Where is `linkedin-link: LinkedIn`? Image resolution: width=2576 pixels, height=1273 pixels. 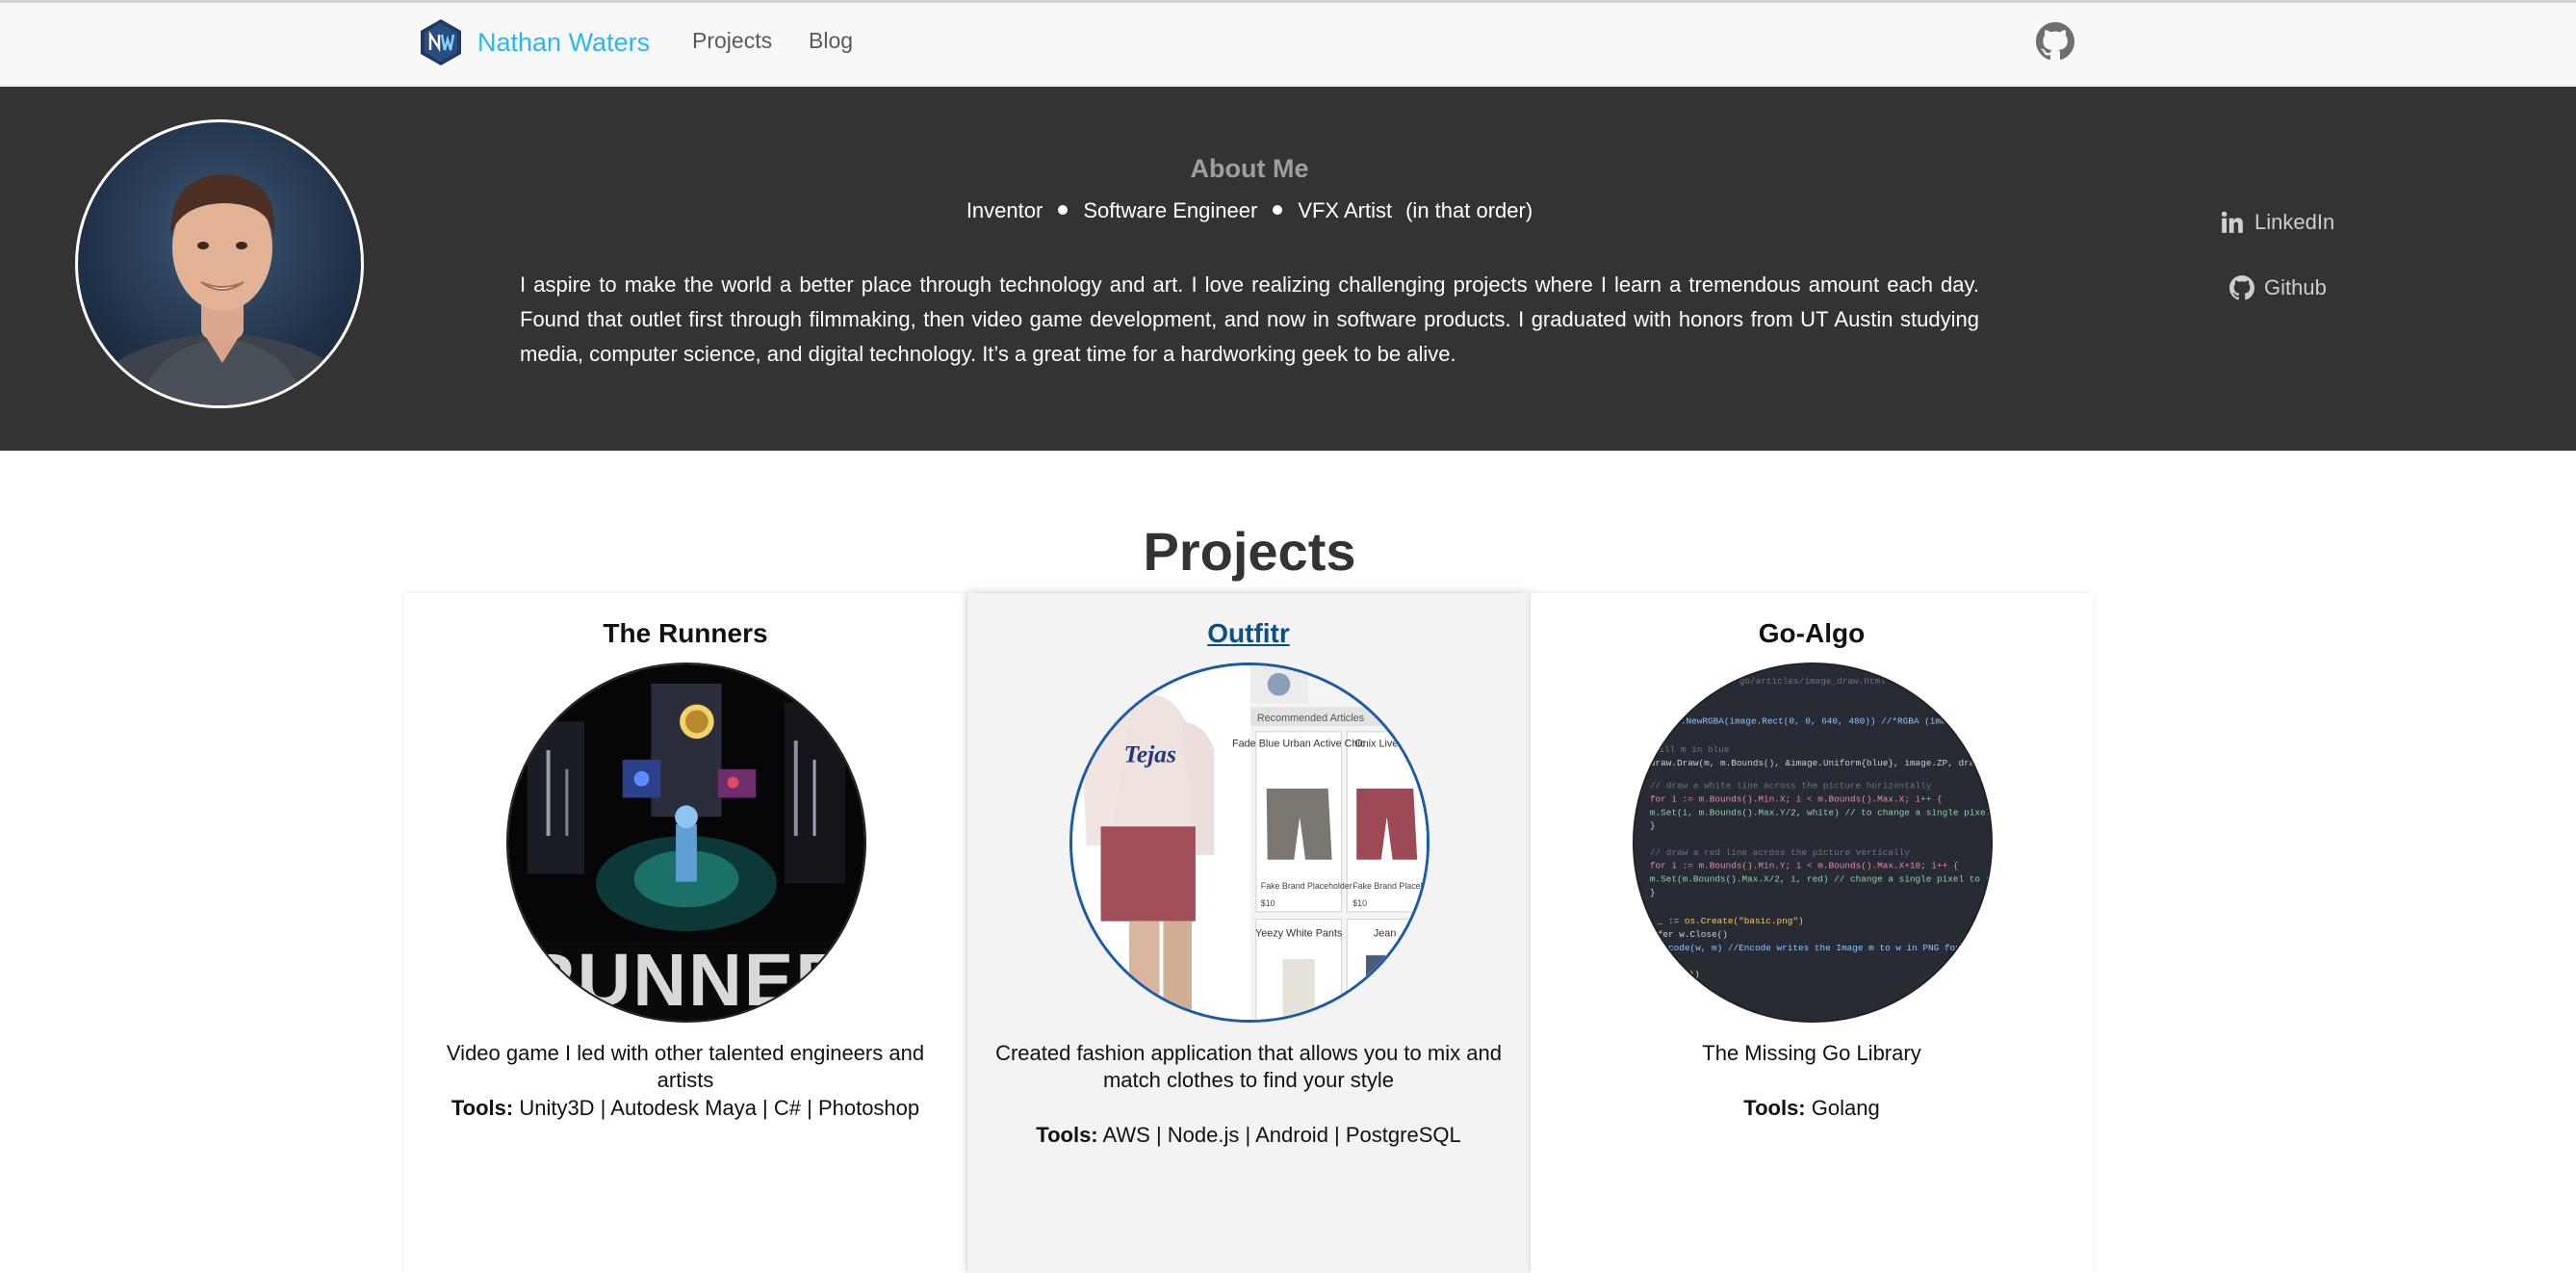
linkedin-link: LinkedIn is located at coordinates (2277, 222).